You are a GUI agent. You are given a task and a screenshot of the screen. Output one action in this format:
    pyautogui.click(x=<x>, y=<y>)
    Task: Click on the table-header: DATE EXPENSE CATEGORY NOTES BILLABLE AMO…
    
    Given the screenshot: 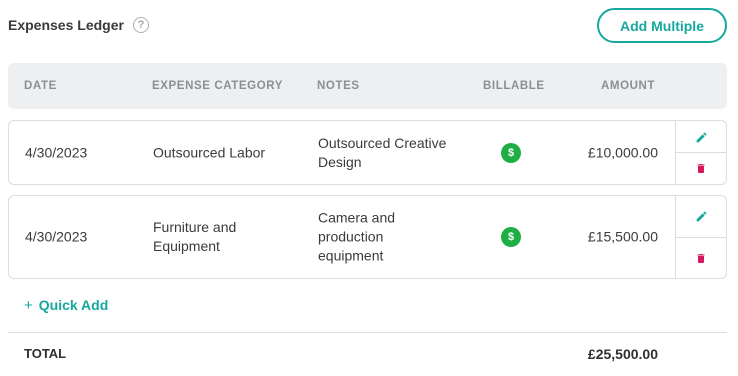 What is the action you would take?
    pyautogui.click(x=367, y=86)
    